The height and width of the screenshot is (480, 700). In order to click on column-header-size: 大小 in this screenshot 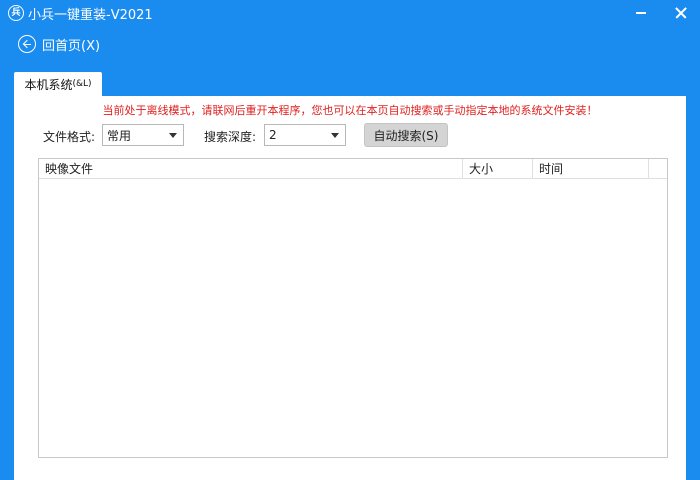, I will do `click(498, 168)`.